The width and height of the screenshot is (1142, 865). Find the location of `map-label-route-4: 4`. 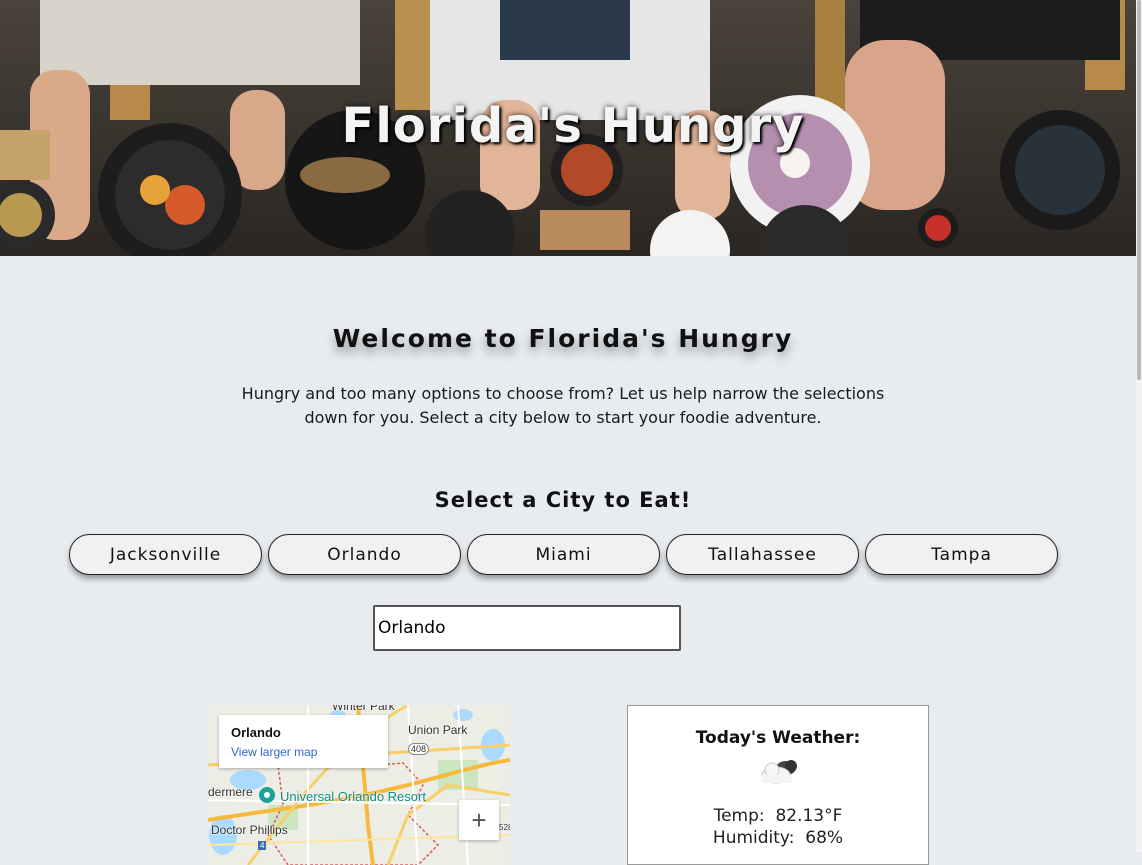

map-label-route-4: 4 is located at coordinates (262, 845).